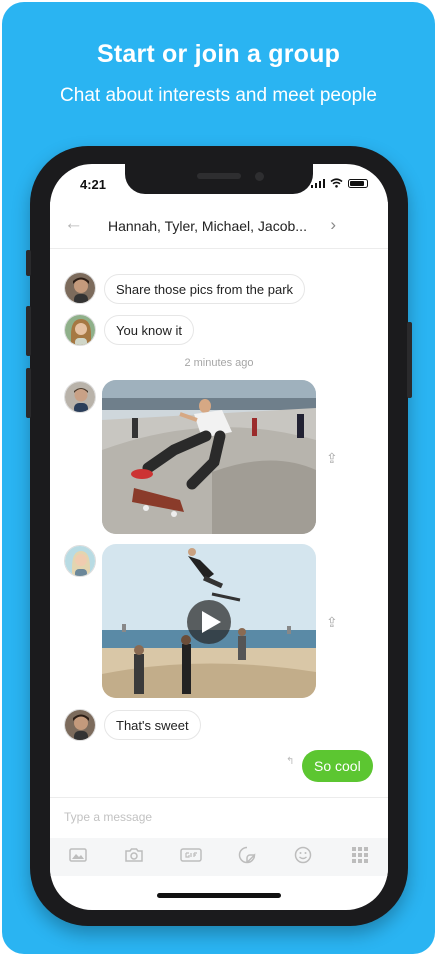 The height and width of the screenshot is (956, 440). What do you see at coordinates (303, 857) in the screenshot?
I see `emoji-icon` at bounding box center [303, 857].